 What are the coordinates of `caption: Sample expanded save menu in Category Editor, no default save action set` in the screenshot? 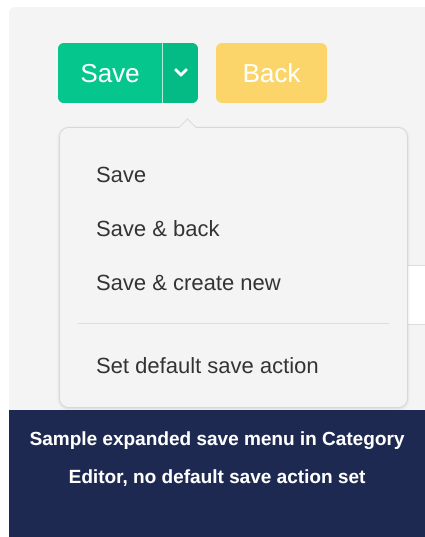 It's located at (217, 459).